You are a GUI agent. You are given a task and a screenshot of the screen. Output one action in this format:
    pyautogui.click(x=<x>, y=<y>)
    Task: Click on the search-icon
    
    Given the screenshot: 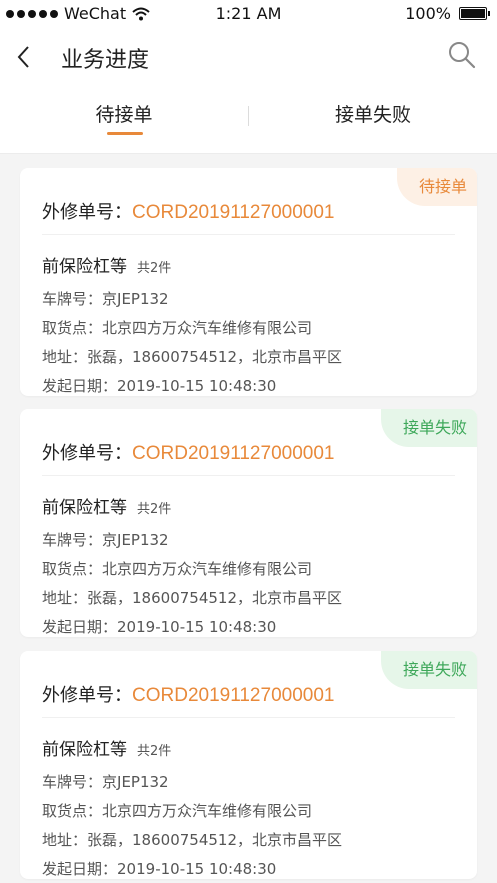 What is the action you would take?
    pyautogui.click(x=462, y=55)
    